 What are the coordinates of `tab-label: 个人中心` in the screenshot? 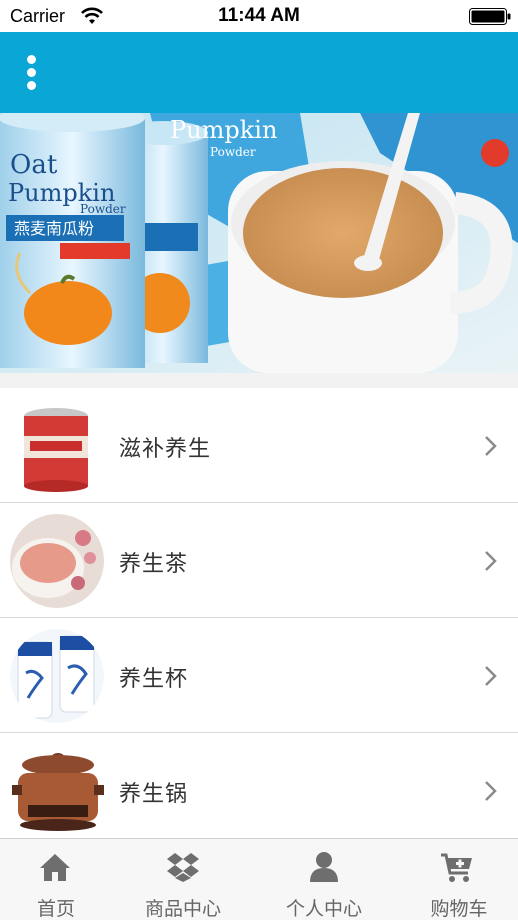 It's located at (323, 909).